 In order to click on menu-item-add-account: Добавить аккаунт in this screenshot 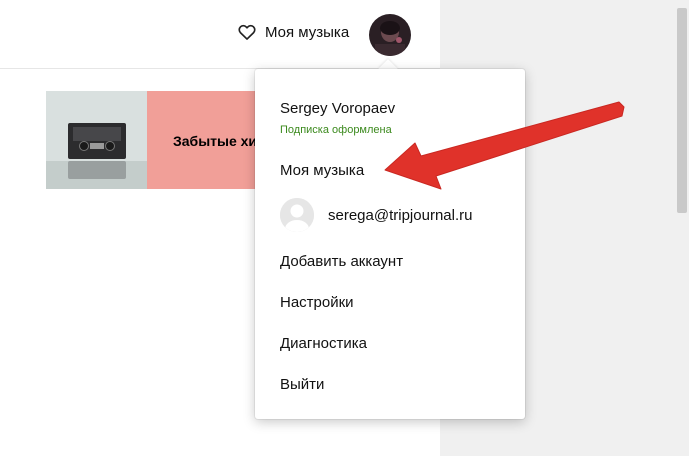, I will do `click(341, 261)`.